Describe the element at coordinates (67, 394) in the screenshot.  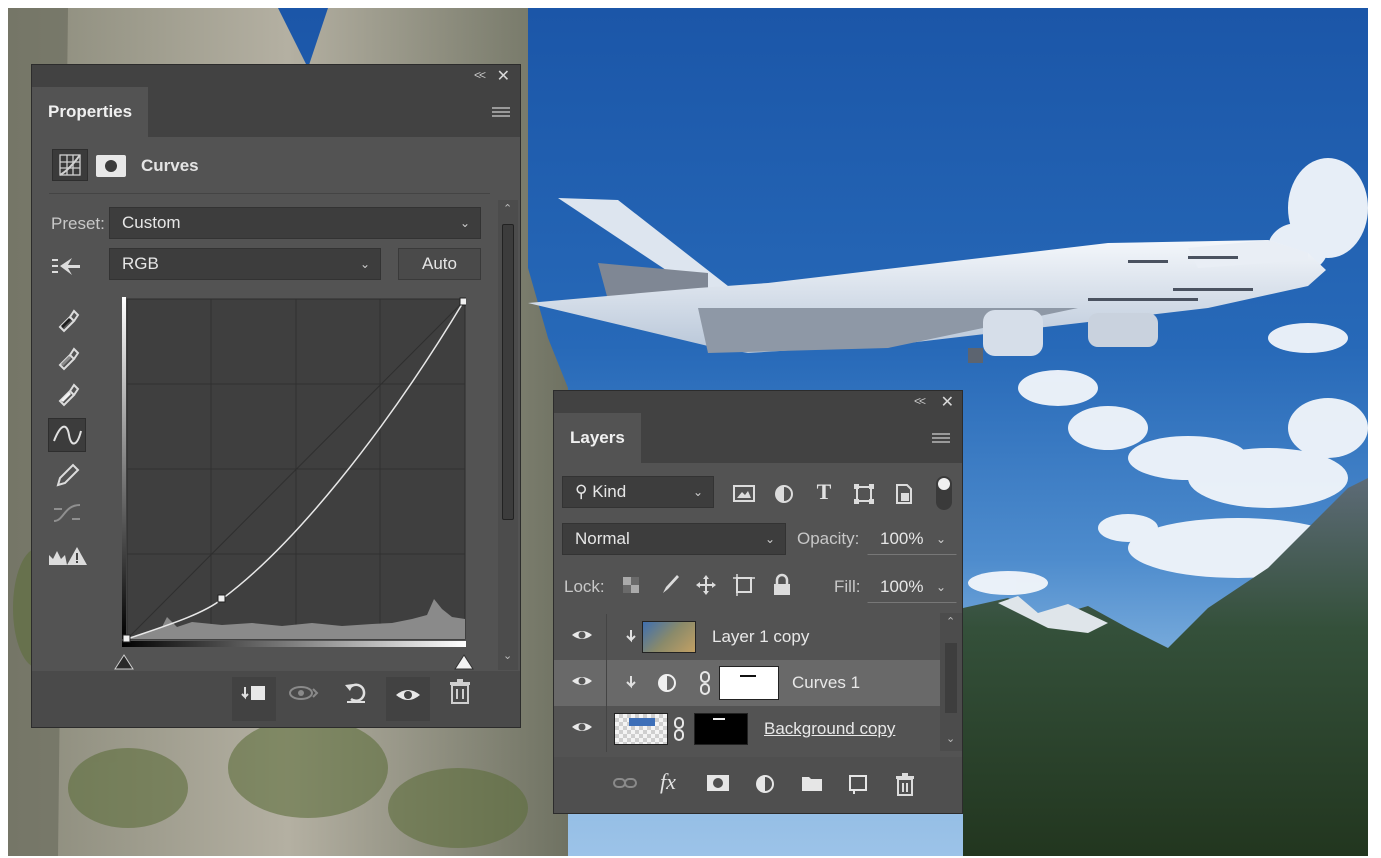
I see `sample-highlights-icon` at that location.